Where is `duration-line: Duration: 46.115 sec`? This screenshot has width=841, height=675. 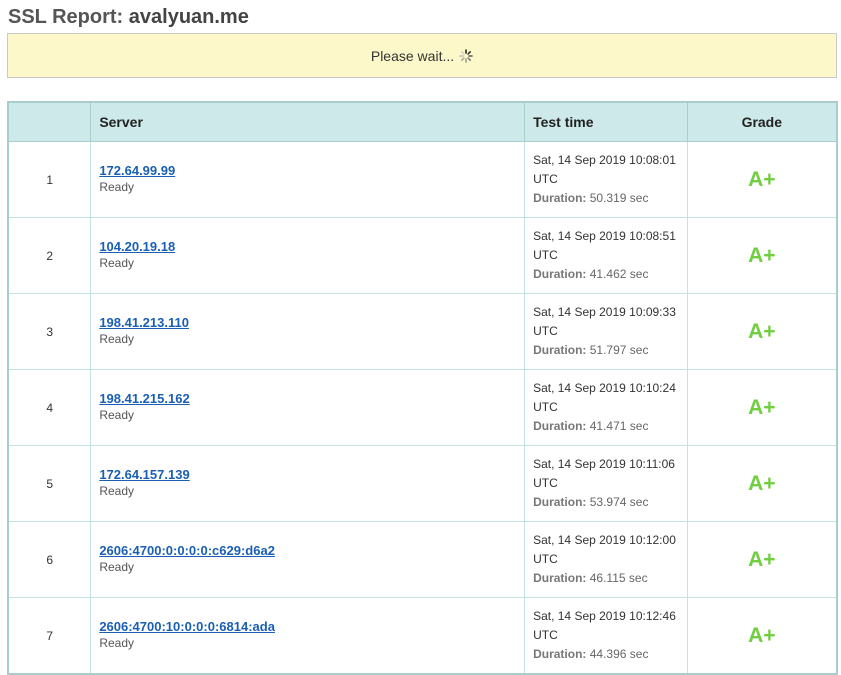
duration-line: Duration: 46.115 sec is located at coordinates (609, 578).